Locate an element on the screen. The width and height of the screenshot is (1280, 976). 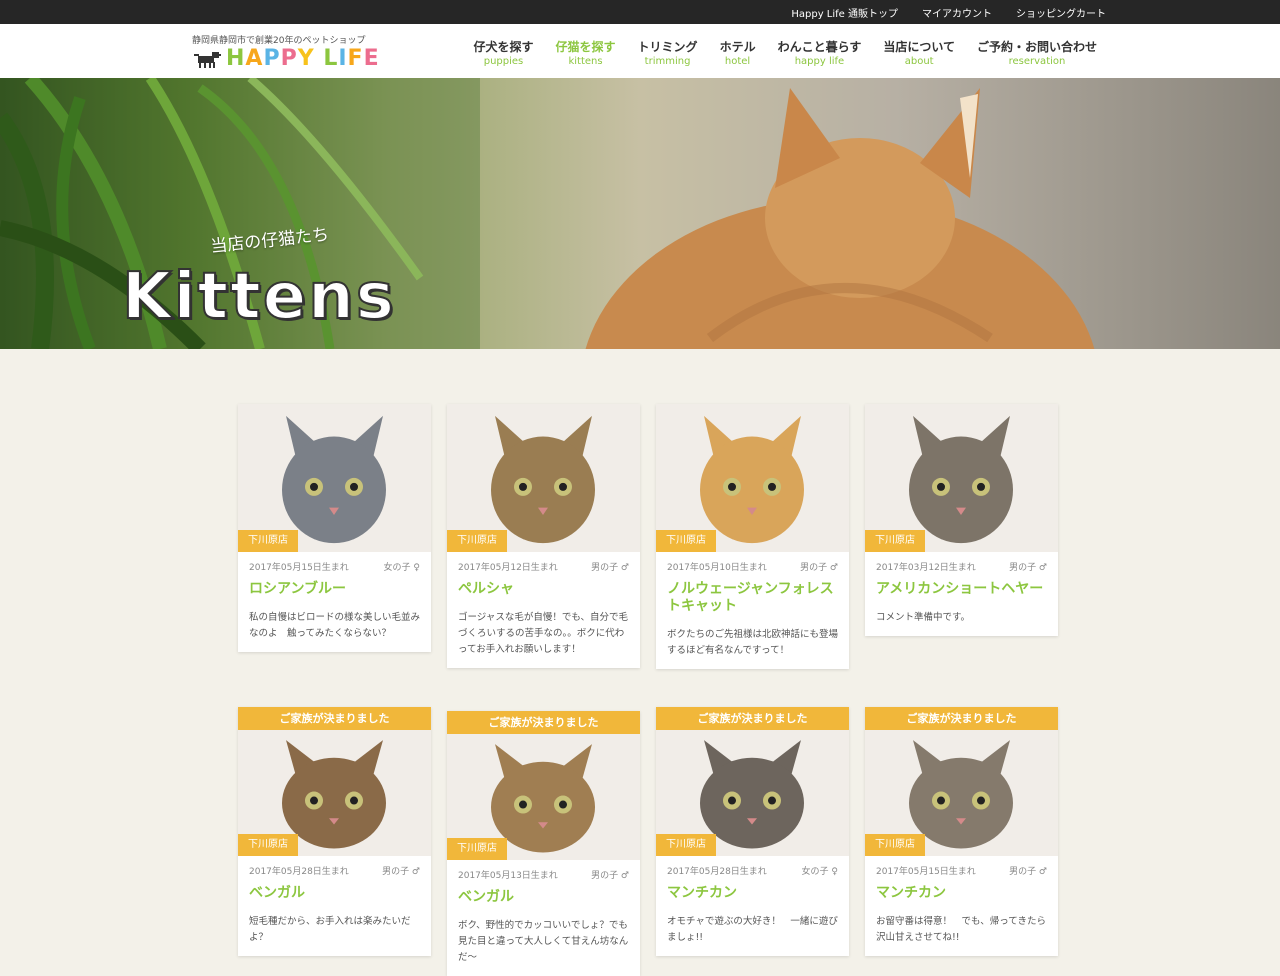
nav-reservation: ご予約・お問い合わせ reservation is located at coordinates (1037, 54).